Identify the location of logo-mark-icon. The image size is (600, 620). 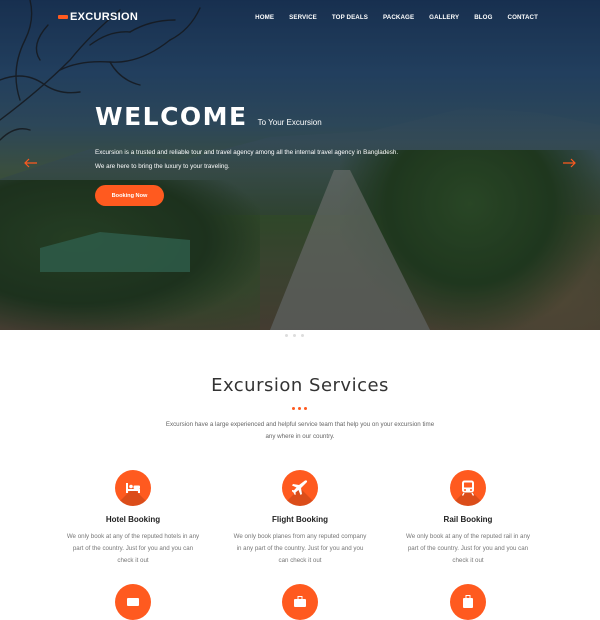
(63, 17).